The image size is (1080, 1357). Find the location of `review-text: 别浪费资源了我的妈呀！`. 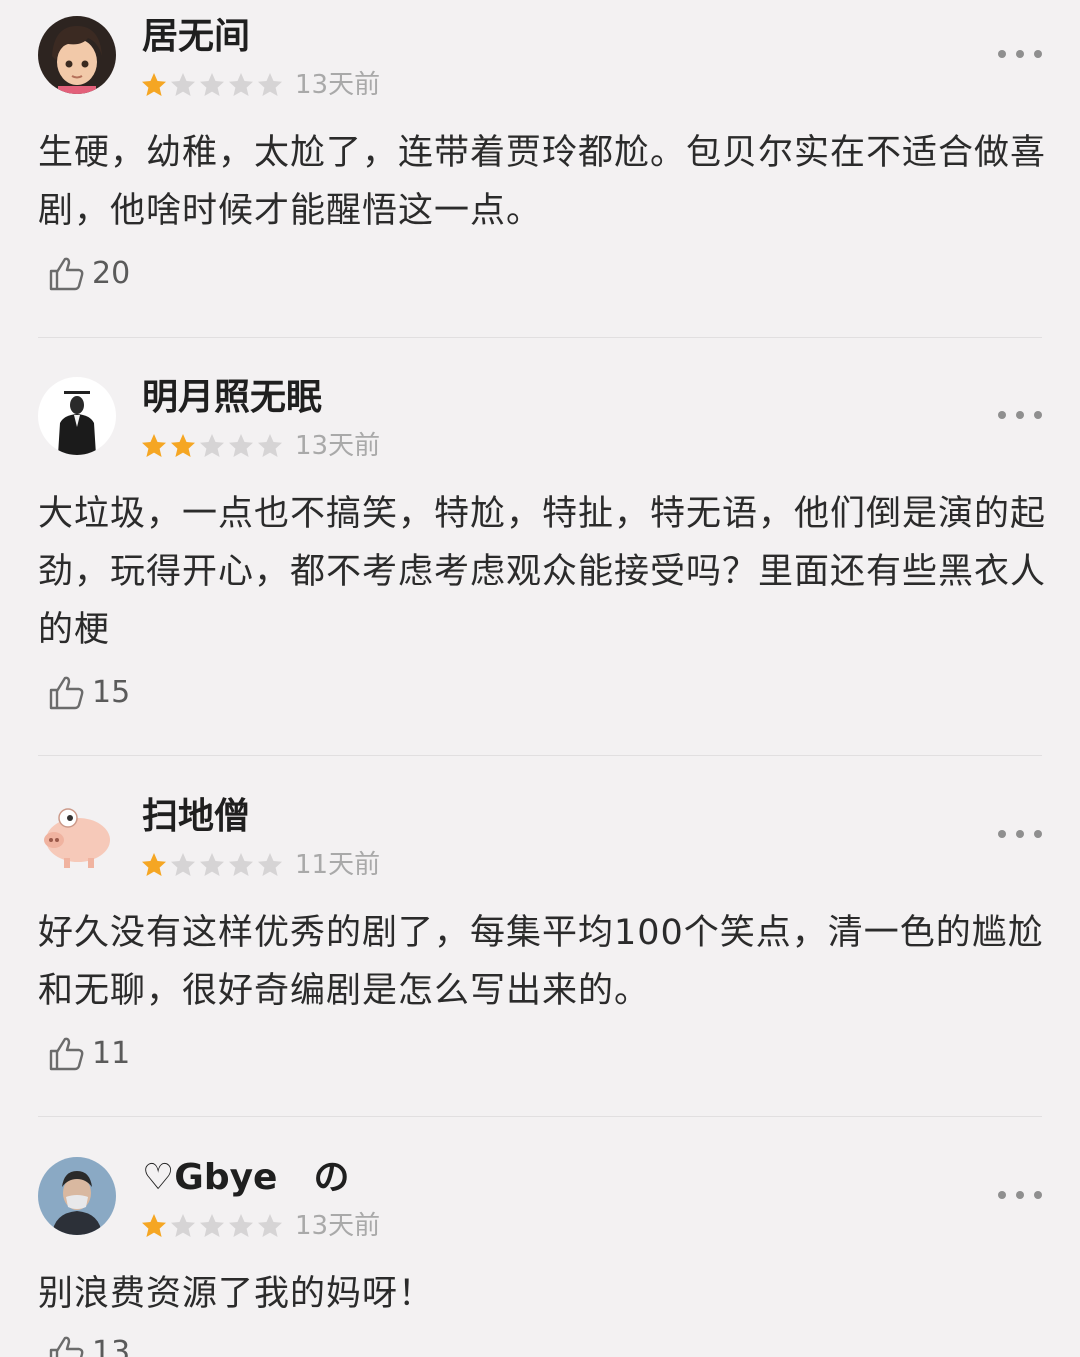

review-text: 别浪费资源了我的妈呀！ is located at coordinates (236, 1294).